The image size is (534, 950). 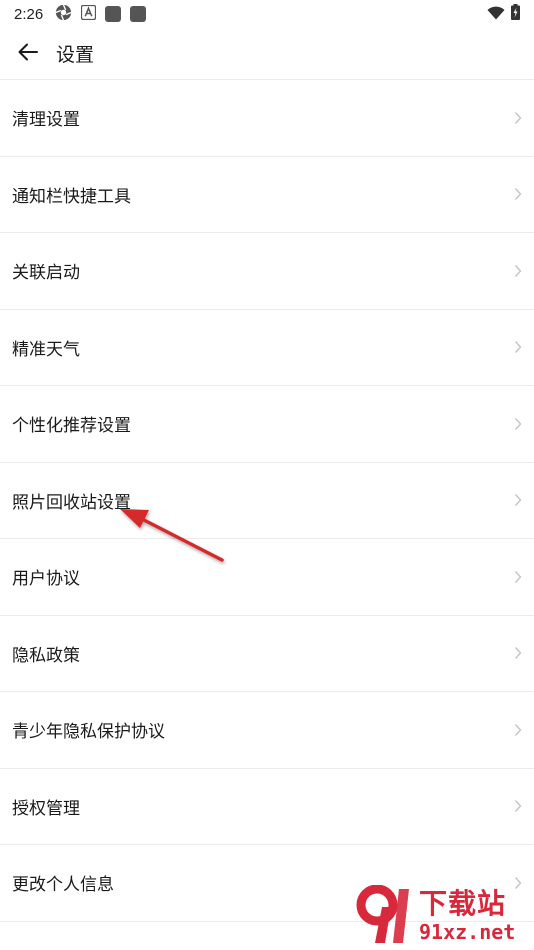 I want to click on settings-item-personalized-recommendation: 个性化推荐设置, so click(x=267, y=424).